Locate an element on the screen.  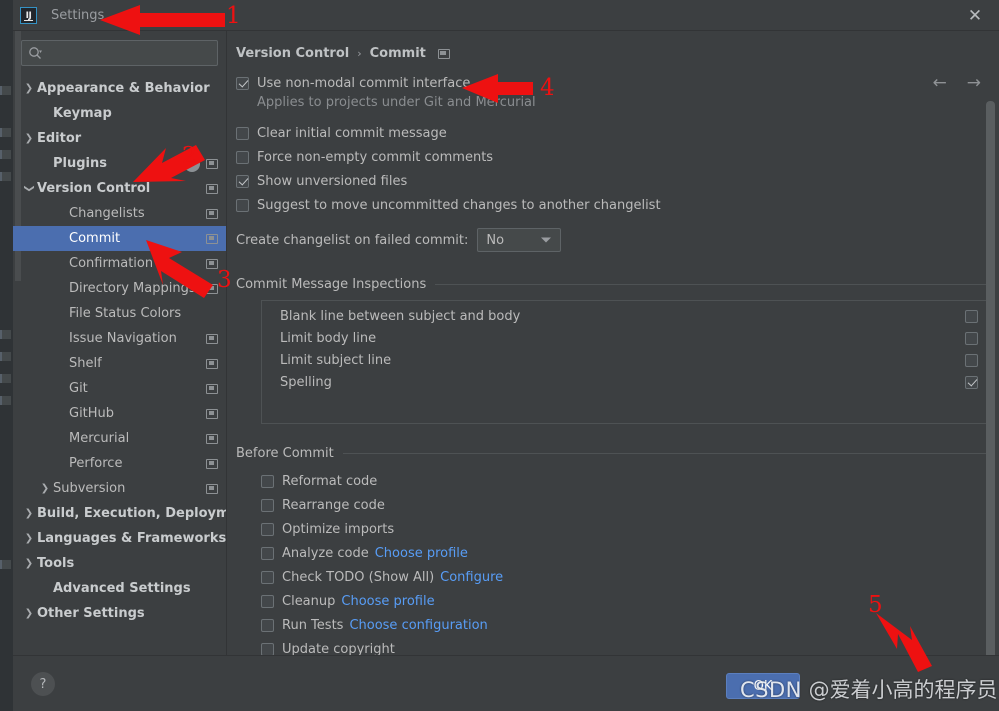
select-value: No is located at coordinates (495, 240).